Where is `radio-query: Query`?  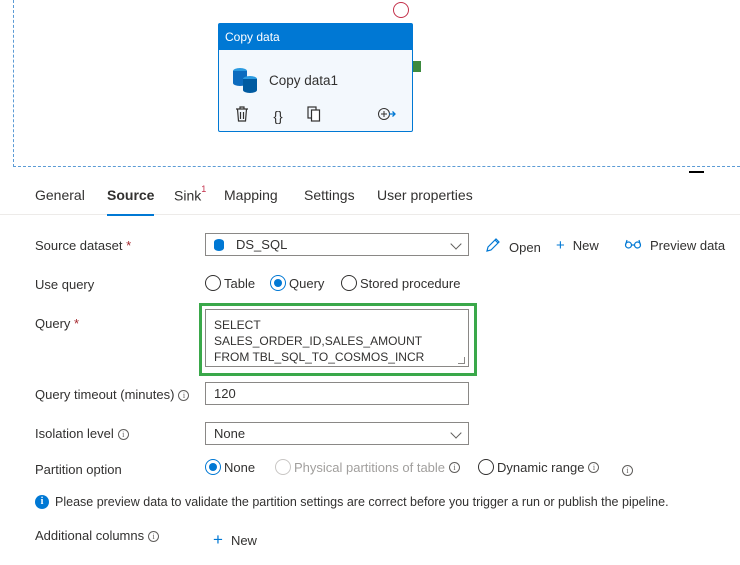
radio-query: Query is located at coordinates (297, 283).